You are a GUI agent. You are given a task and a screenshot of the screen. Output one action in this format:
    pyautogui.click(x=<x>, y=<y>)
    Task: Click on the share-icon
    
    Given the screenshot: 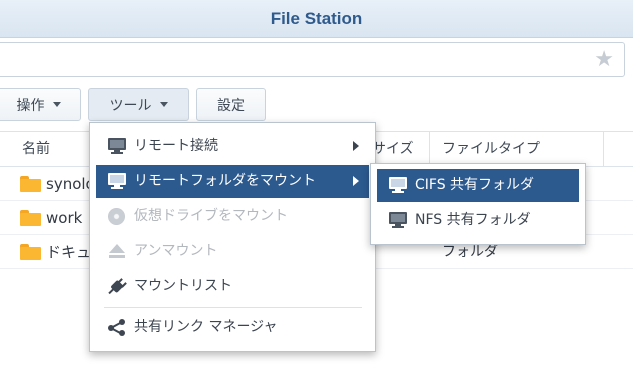 What is the action you would take?
    pyautogui.click(x=117, y=327)
    